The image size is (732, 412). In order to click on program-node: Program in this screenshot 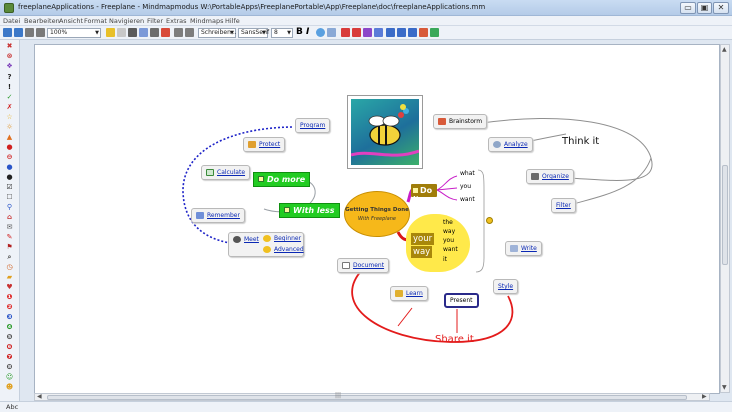, I will do `click(313, 125)`.